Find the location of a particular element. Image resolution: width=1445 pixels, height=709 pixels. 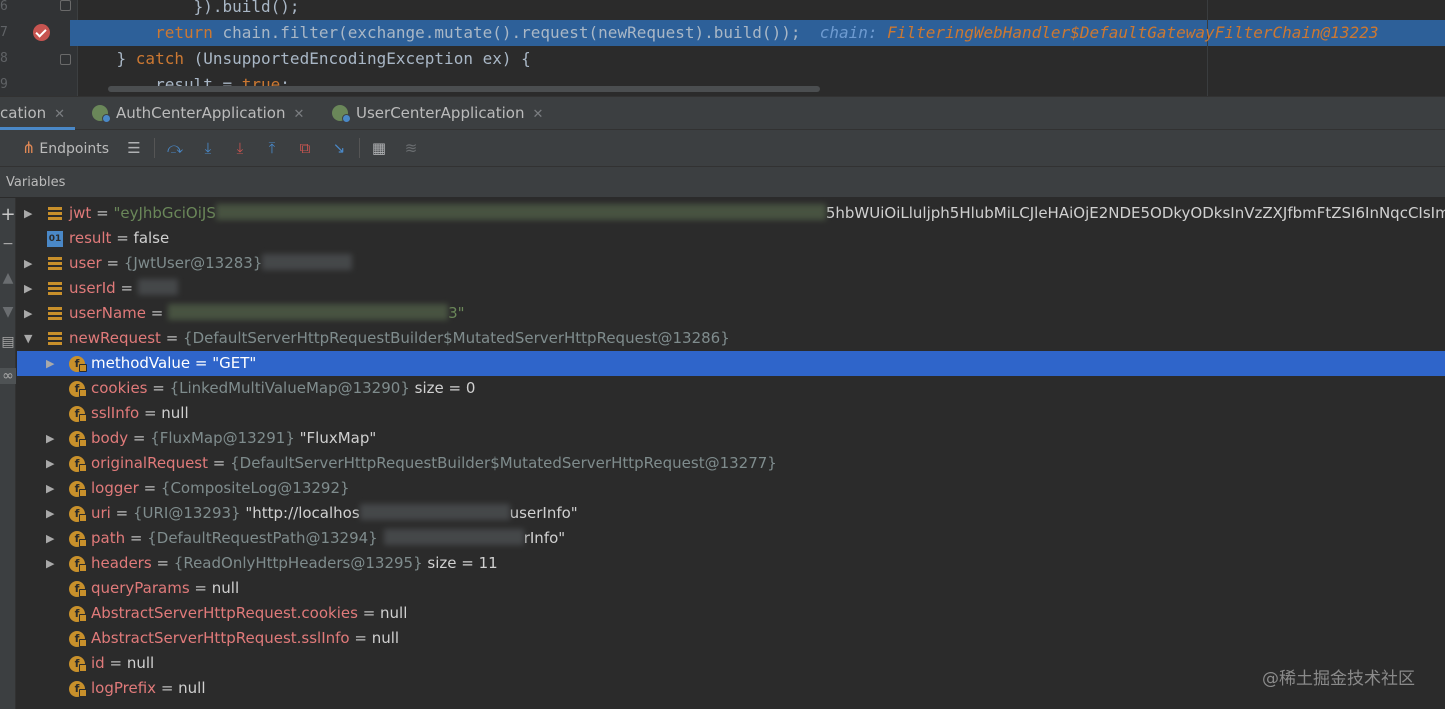

variable-value: "GET" is located at coordinates (234, 363).